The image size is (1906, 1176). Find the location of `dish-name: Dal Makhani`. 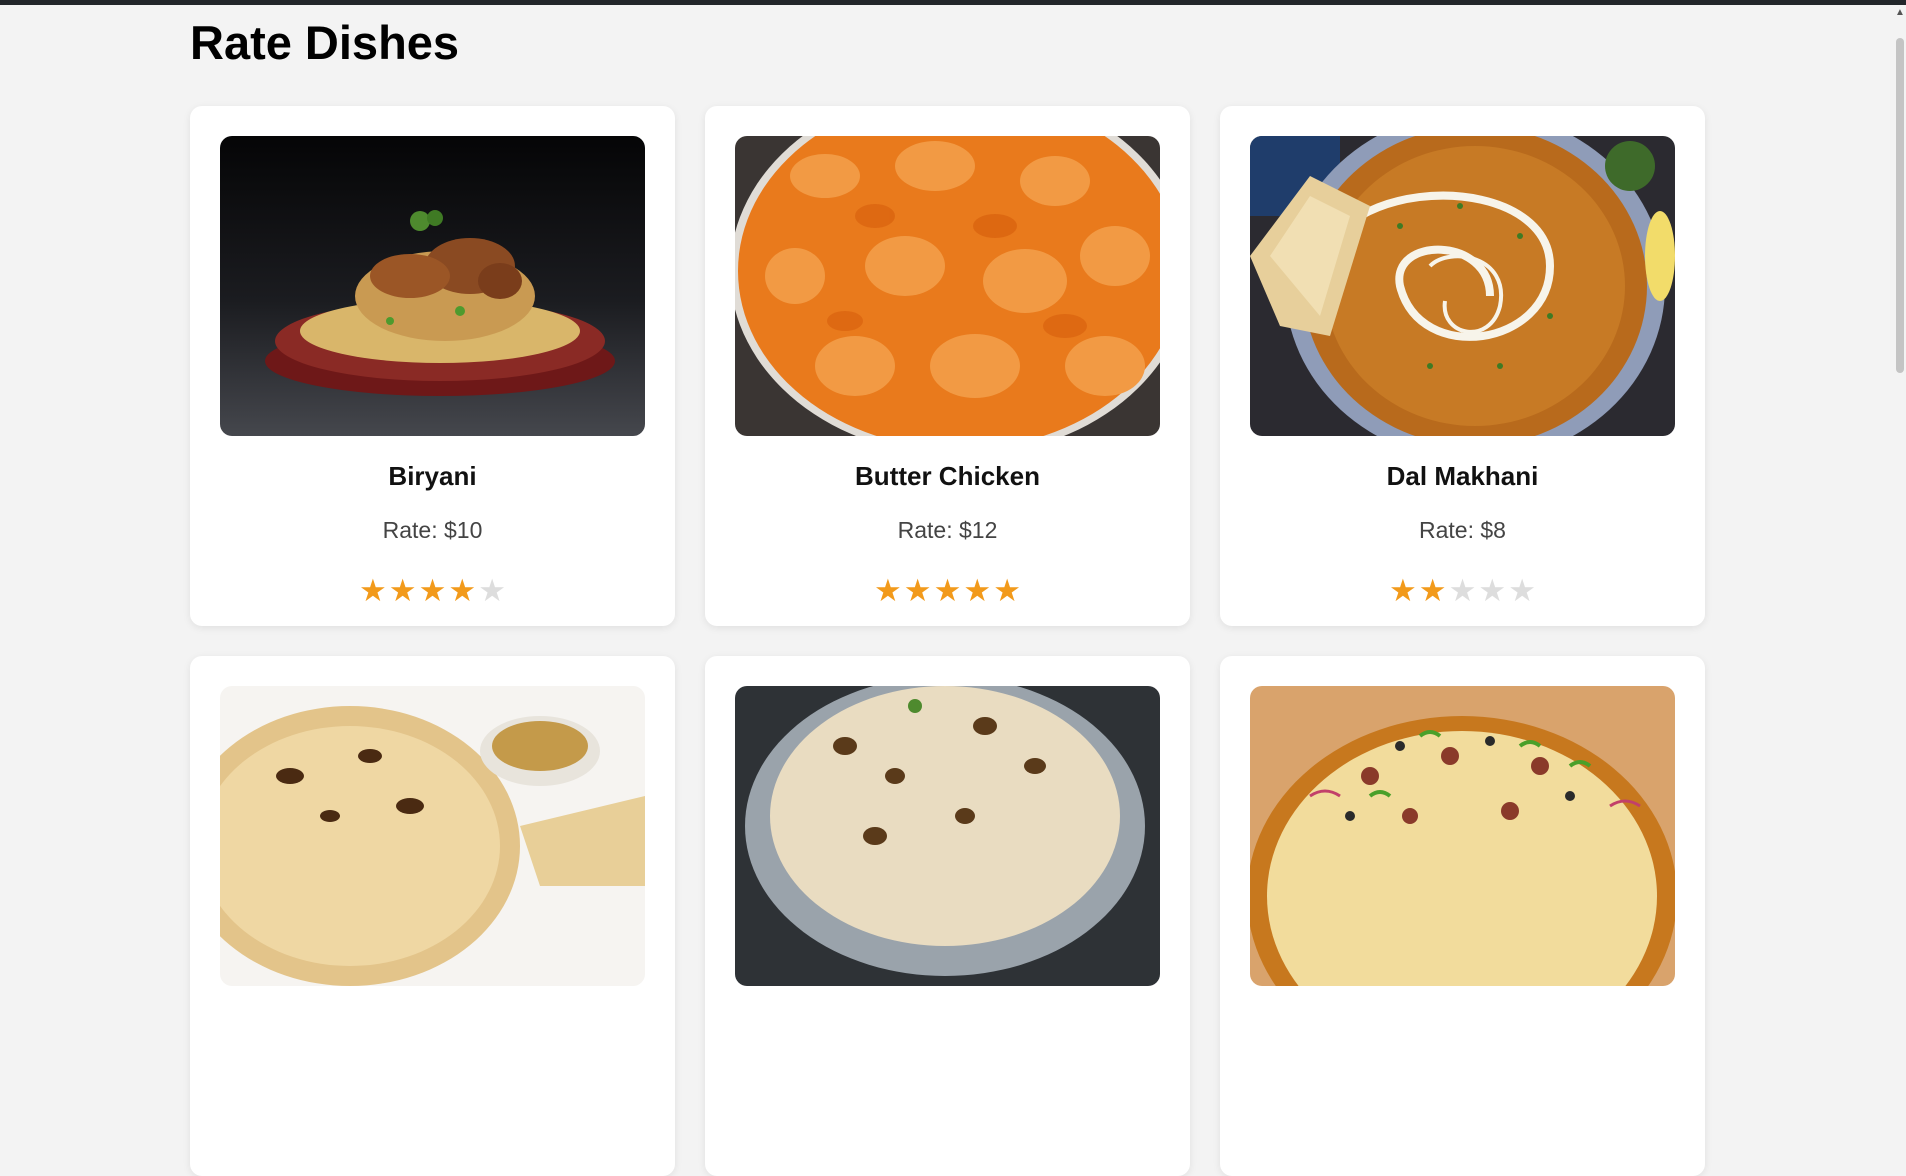

dish-name: Dal Makhani is located at coordinates (1462, 476).